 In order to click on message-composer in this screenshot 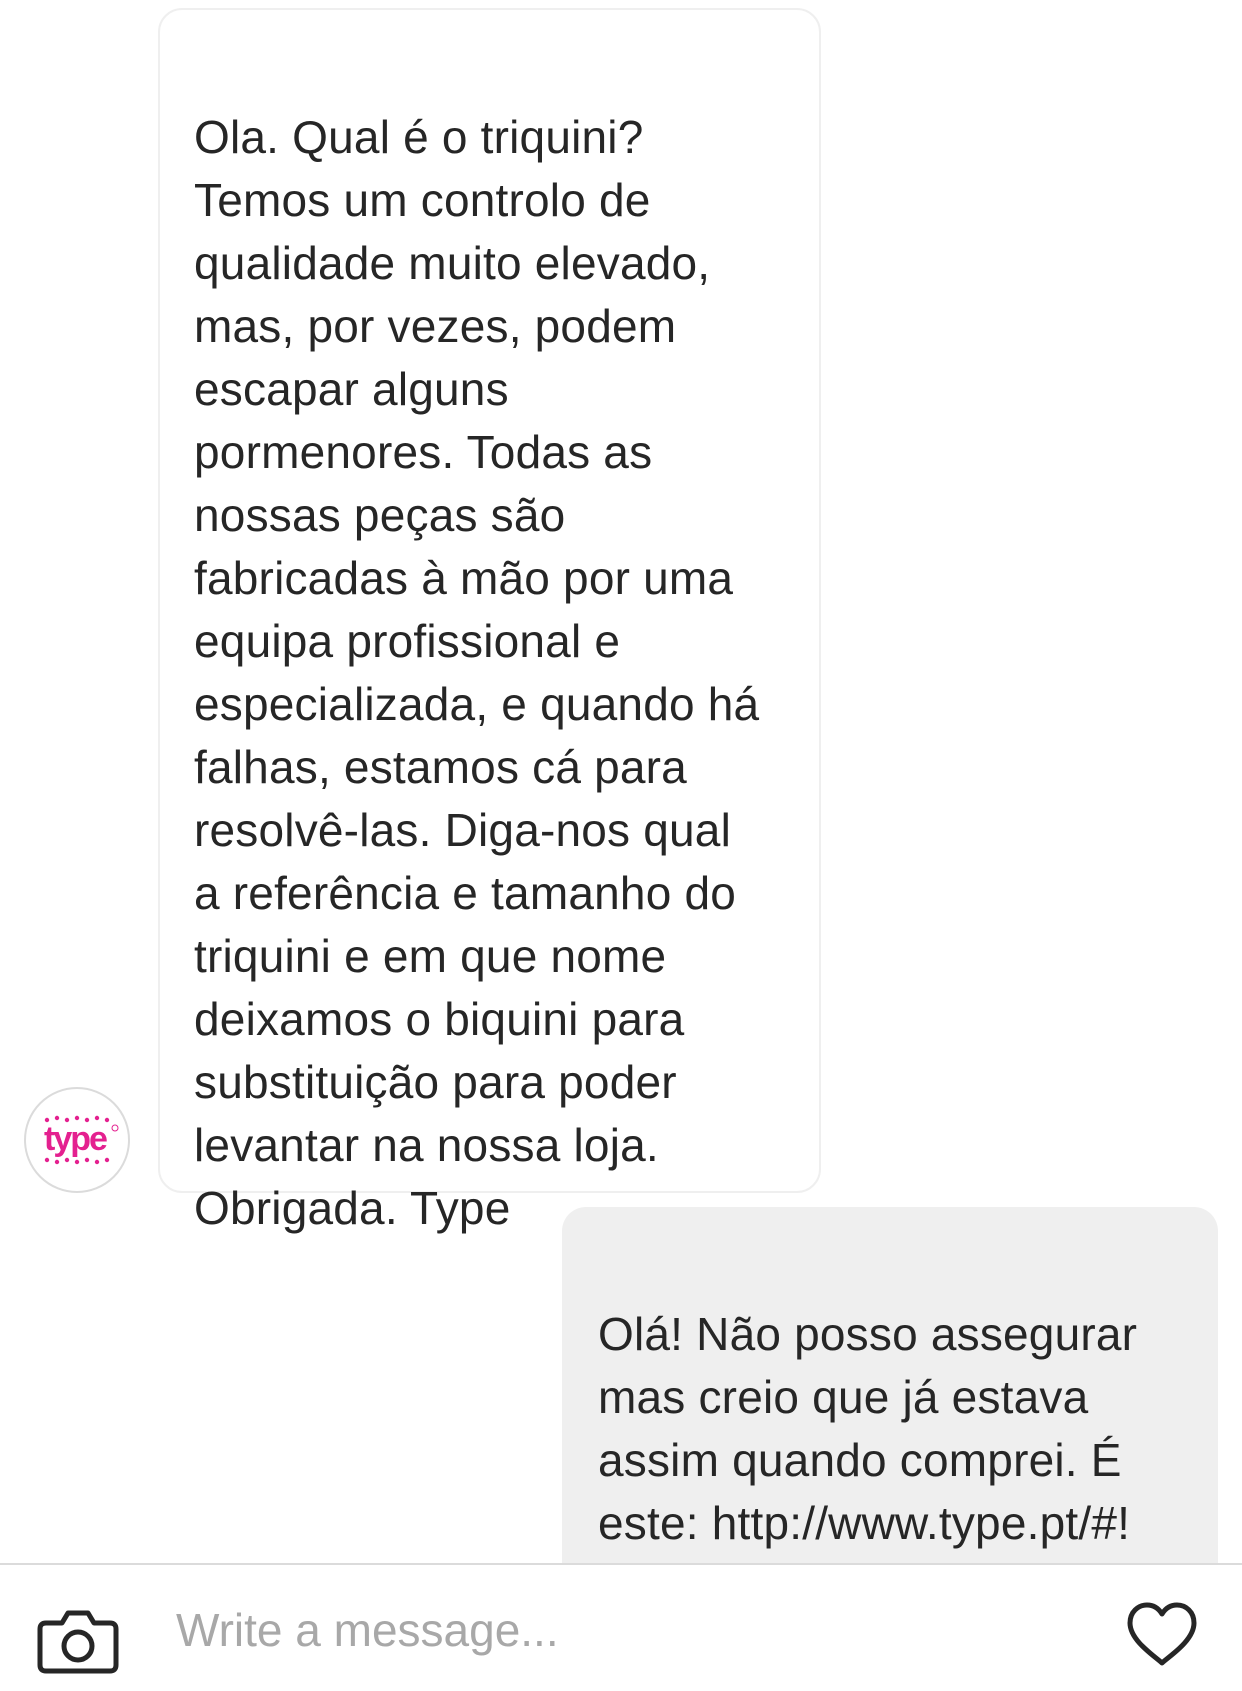, I will do `click(621, 1627)`.